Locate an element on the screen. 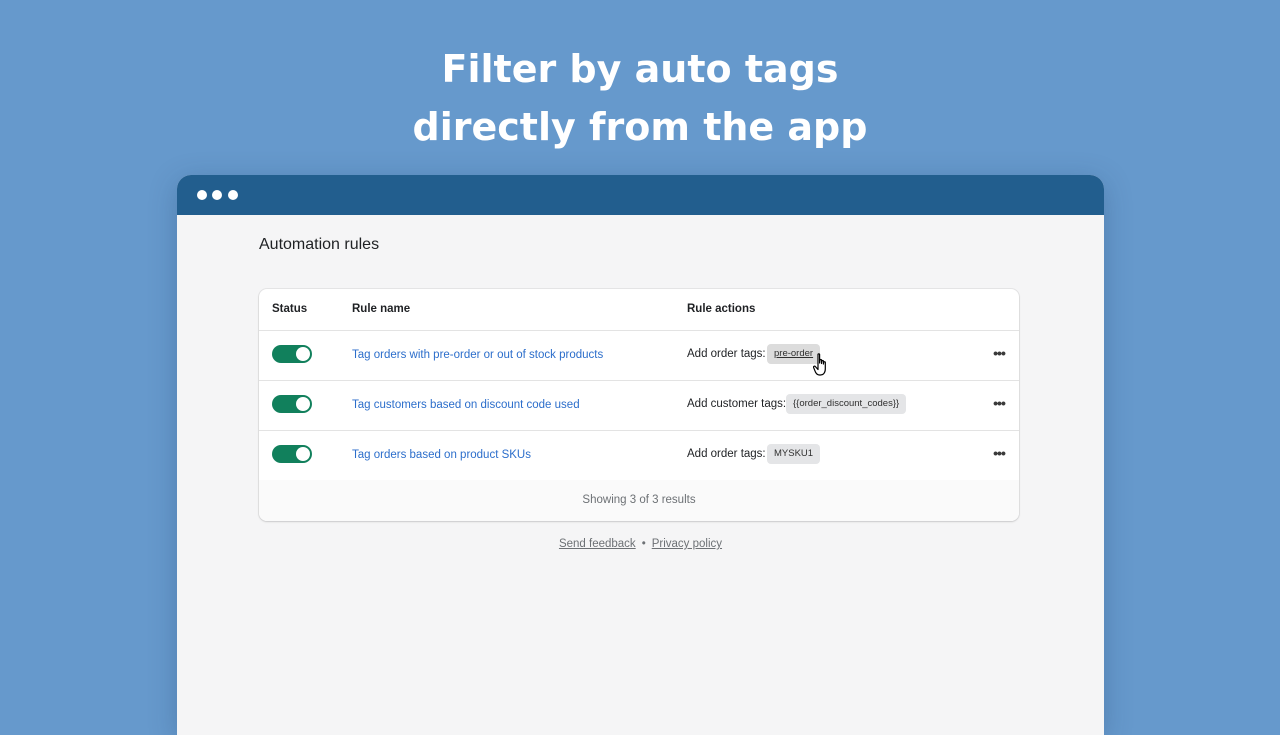 This screenshot has width=1280, height=735. page-title: Automation rules is located at coordinates (319, 244).